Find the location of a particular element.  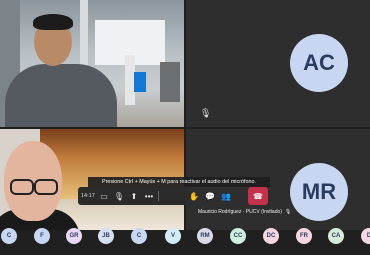

participant-chip: F is located at coordinates (42, 236).